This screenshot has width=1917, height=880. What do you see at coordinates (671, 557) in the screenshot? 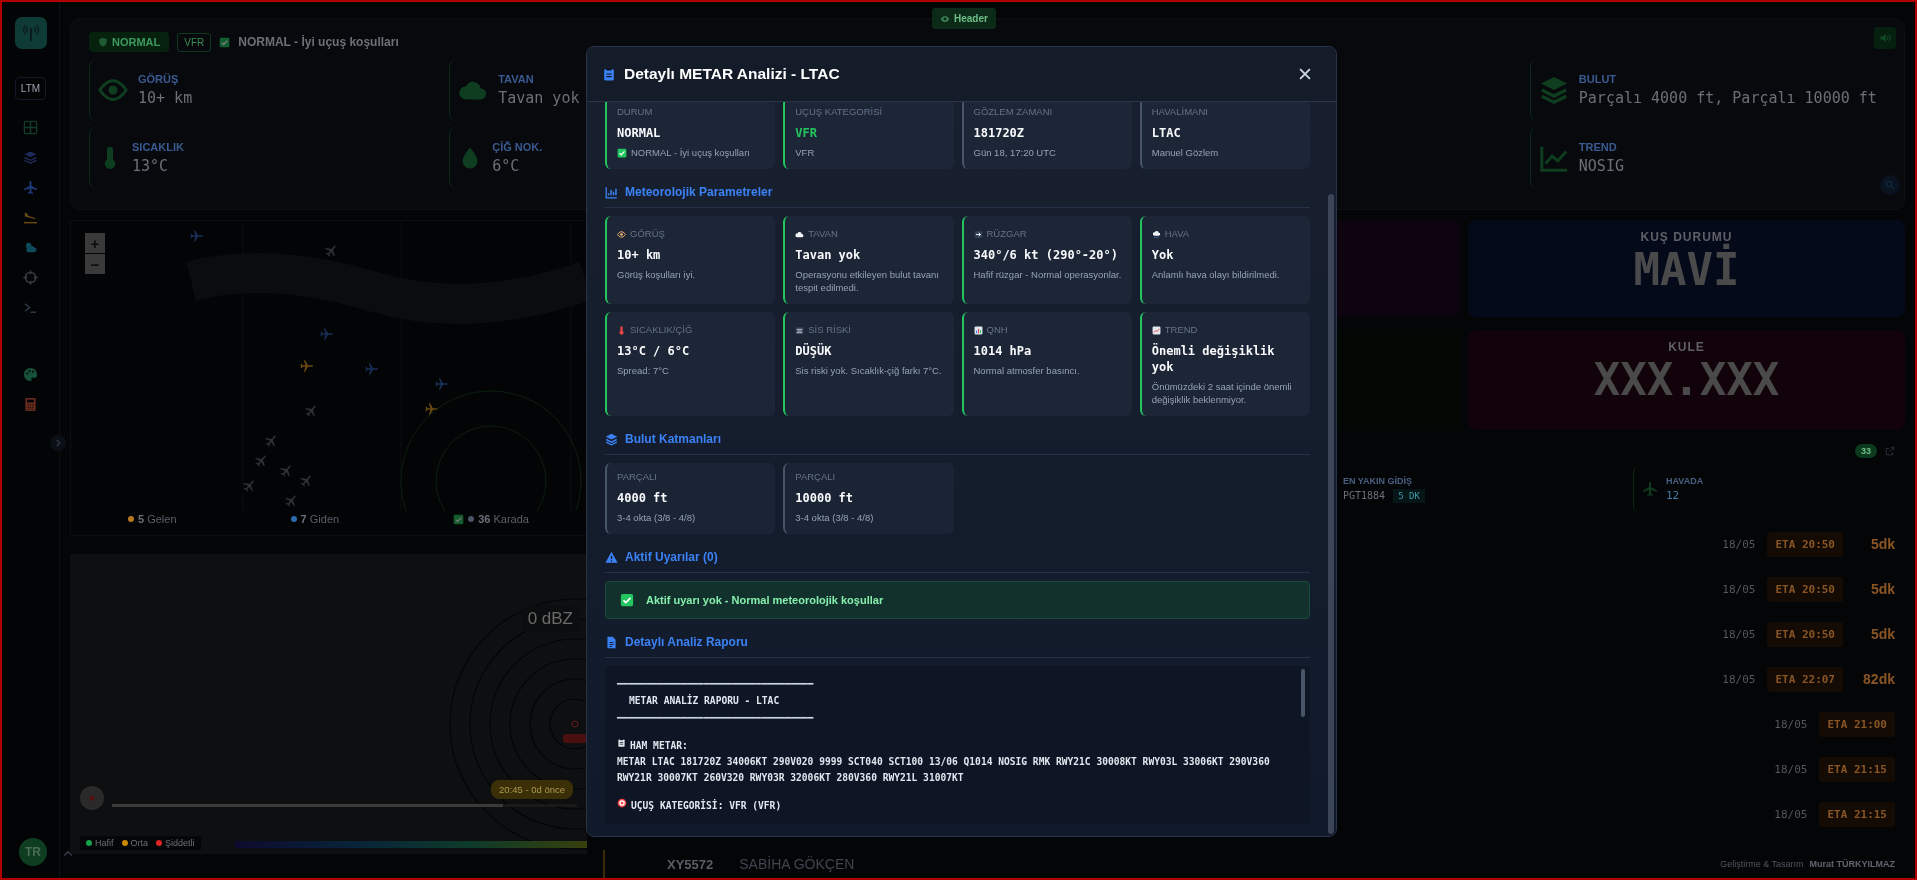
I see `section-title: Aktif Uyarılar (0)` at bounding box center [671, 557].